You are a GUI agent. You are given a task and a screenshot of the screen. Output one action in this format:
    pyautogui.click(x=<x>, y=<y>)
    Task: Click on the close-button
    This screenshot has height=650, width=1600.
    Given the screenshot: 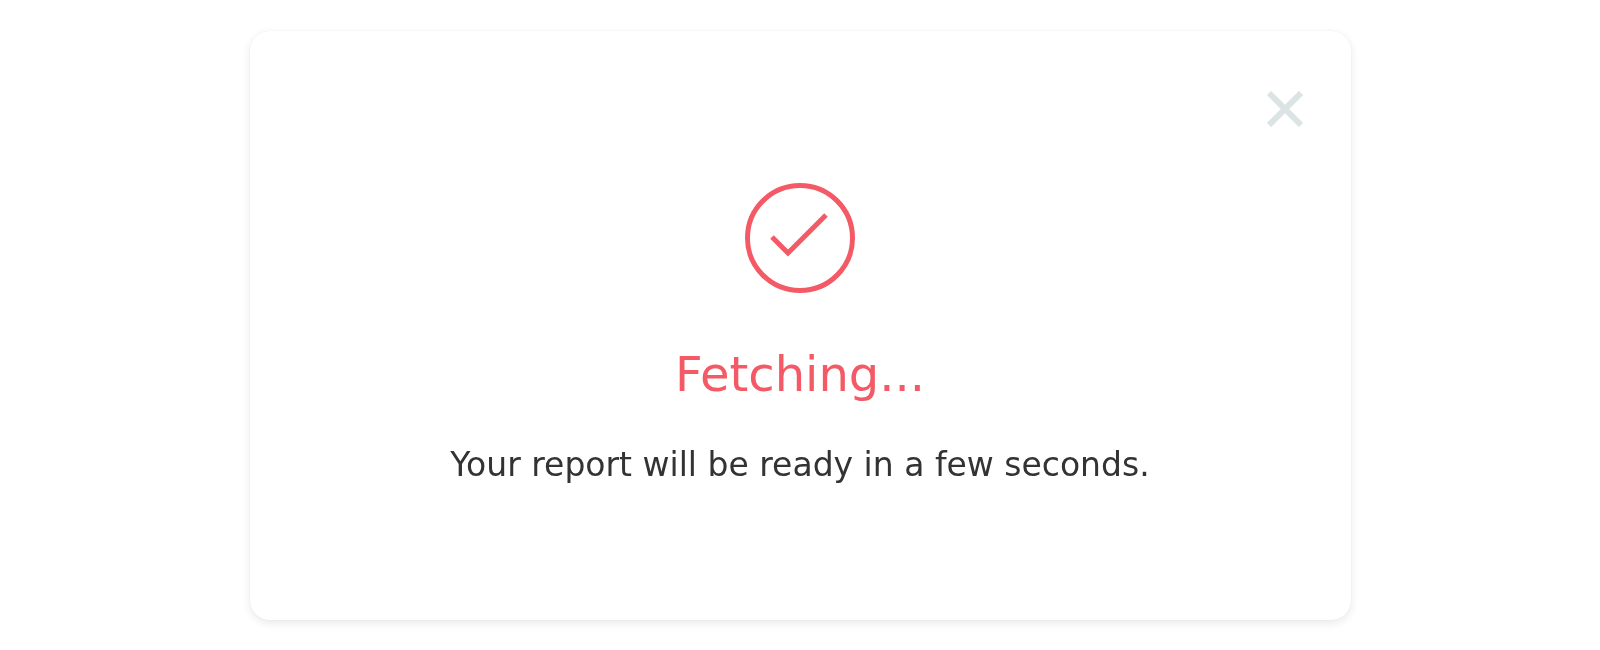 What is the action you would take?
    pyautogui.click(x=1284, y=109)
    